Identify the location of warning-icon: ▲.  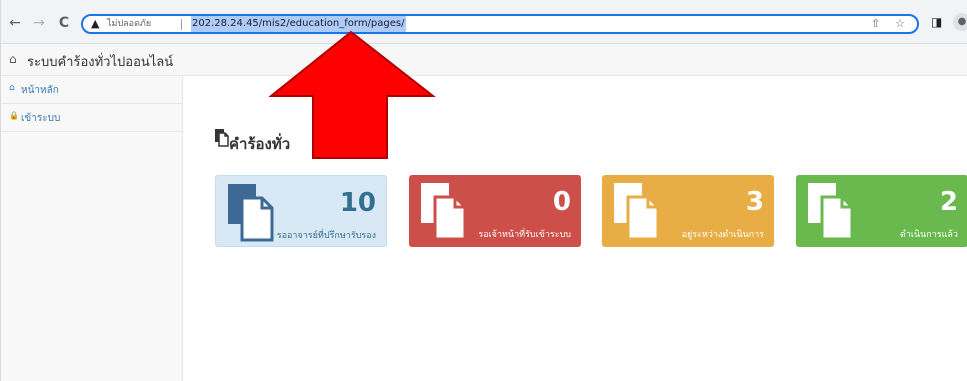
(97, 23).